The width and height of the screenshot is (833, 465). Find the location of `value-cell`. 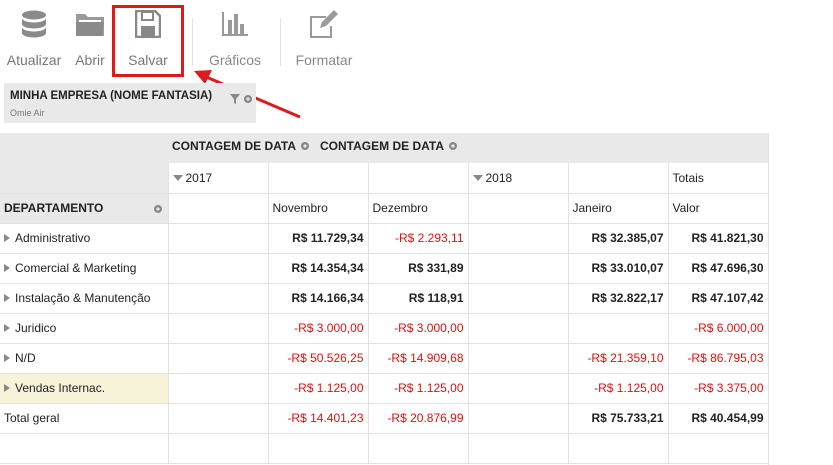

value-cell is located at coordinates (618, 328).